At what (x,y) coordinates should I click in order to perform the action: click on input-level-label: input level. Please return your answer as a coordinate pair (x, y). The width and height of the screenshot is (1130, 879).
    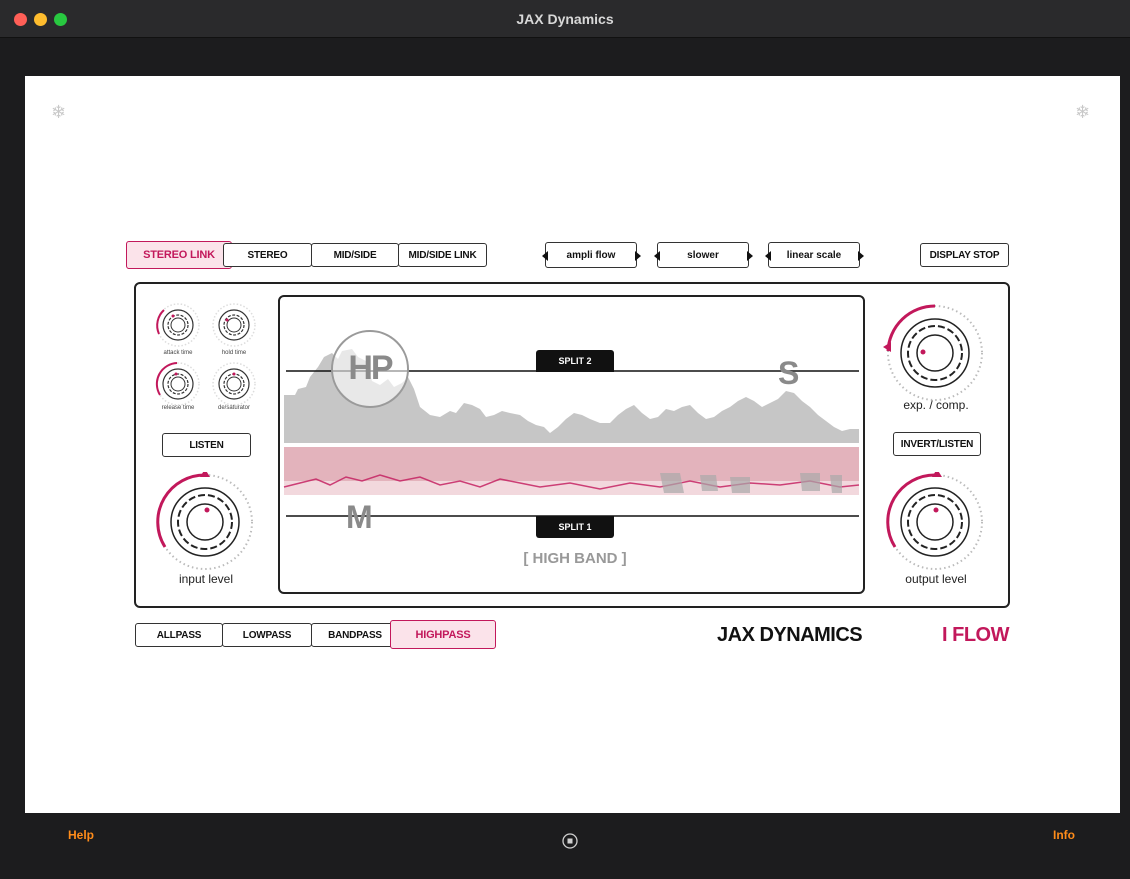
    Looking at the image, I should click on (206, 579).